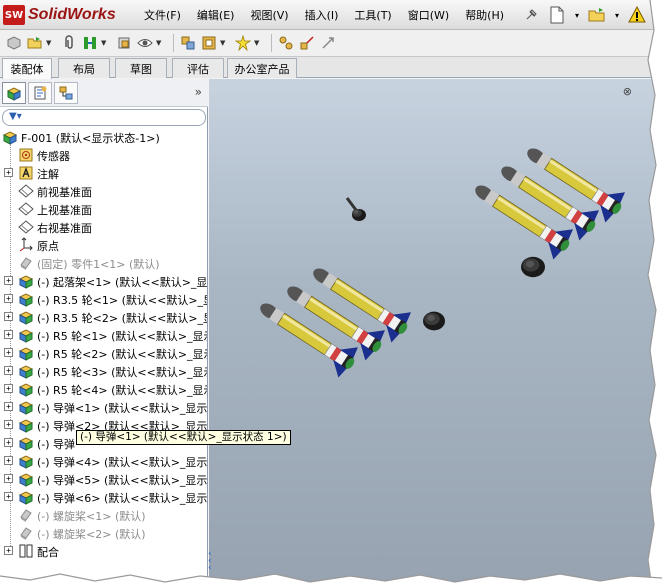 The width and height of the screenshot is (662, 588). I want to click on instant3d-icon, so click(328, 43).